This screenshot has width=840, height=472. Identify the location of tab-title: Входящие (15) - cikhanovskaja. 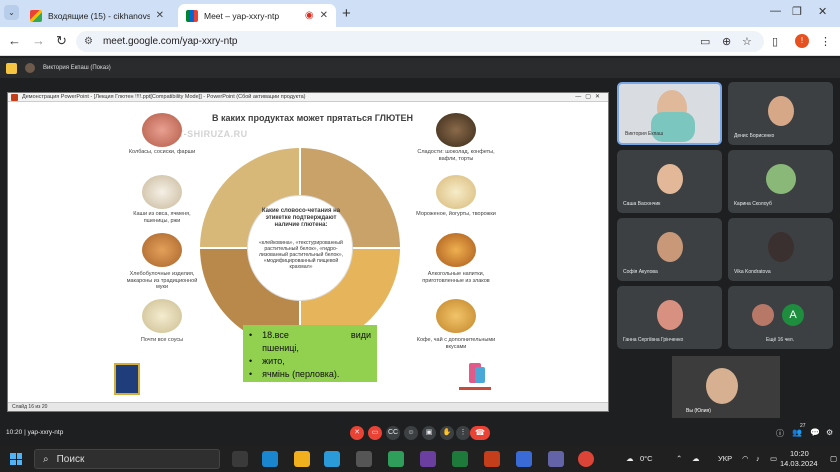
(99, 15).